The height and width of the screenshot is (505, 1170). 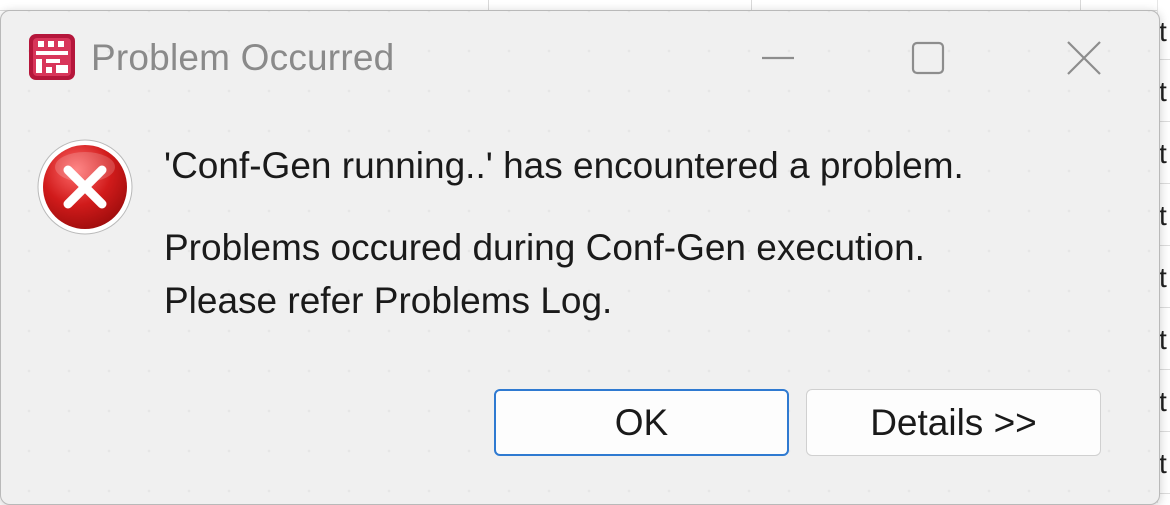 I want to click on close-icon, so click(x=1084, y=58).